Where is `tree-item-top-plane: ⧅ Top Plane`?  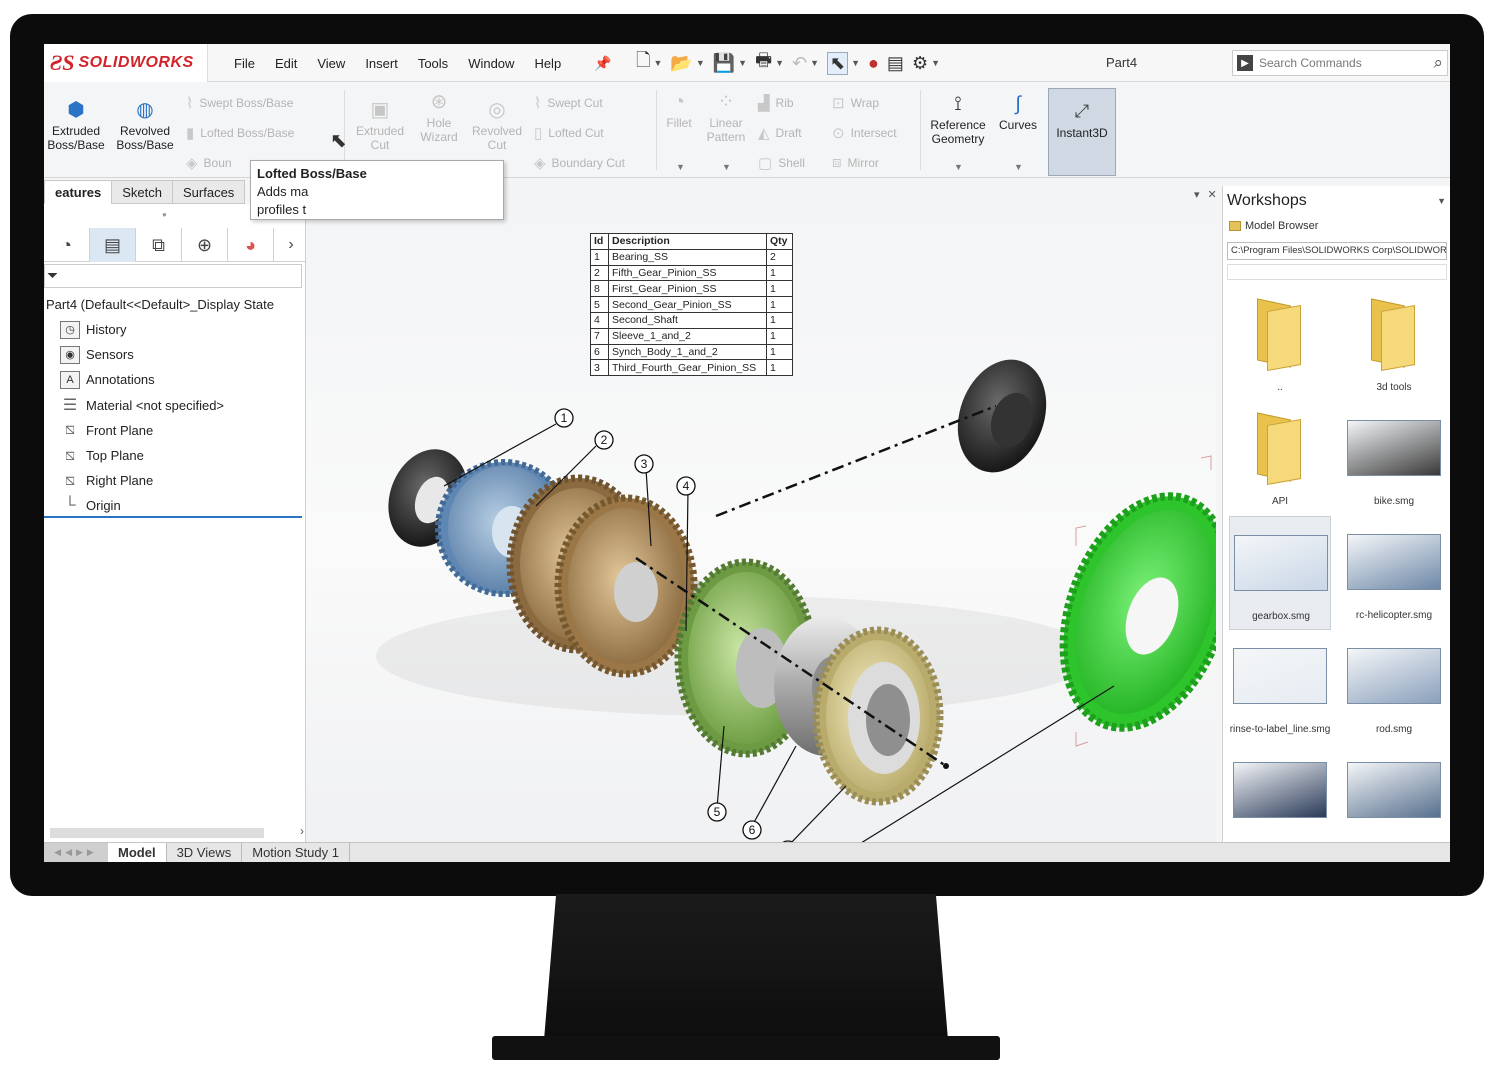
tree-item-top-plane: ⧅ Top Plane is located at coordinates (175, 455).